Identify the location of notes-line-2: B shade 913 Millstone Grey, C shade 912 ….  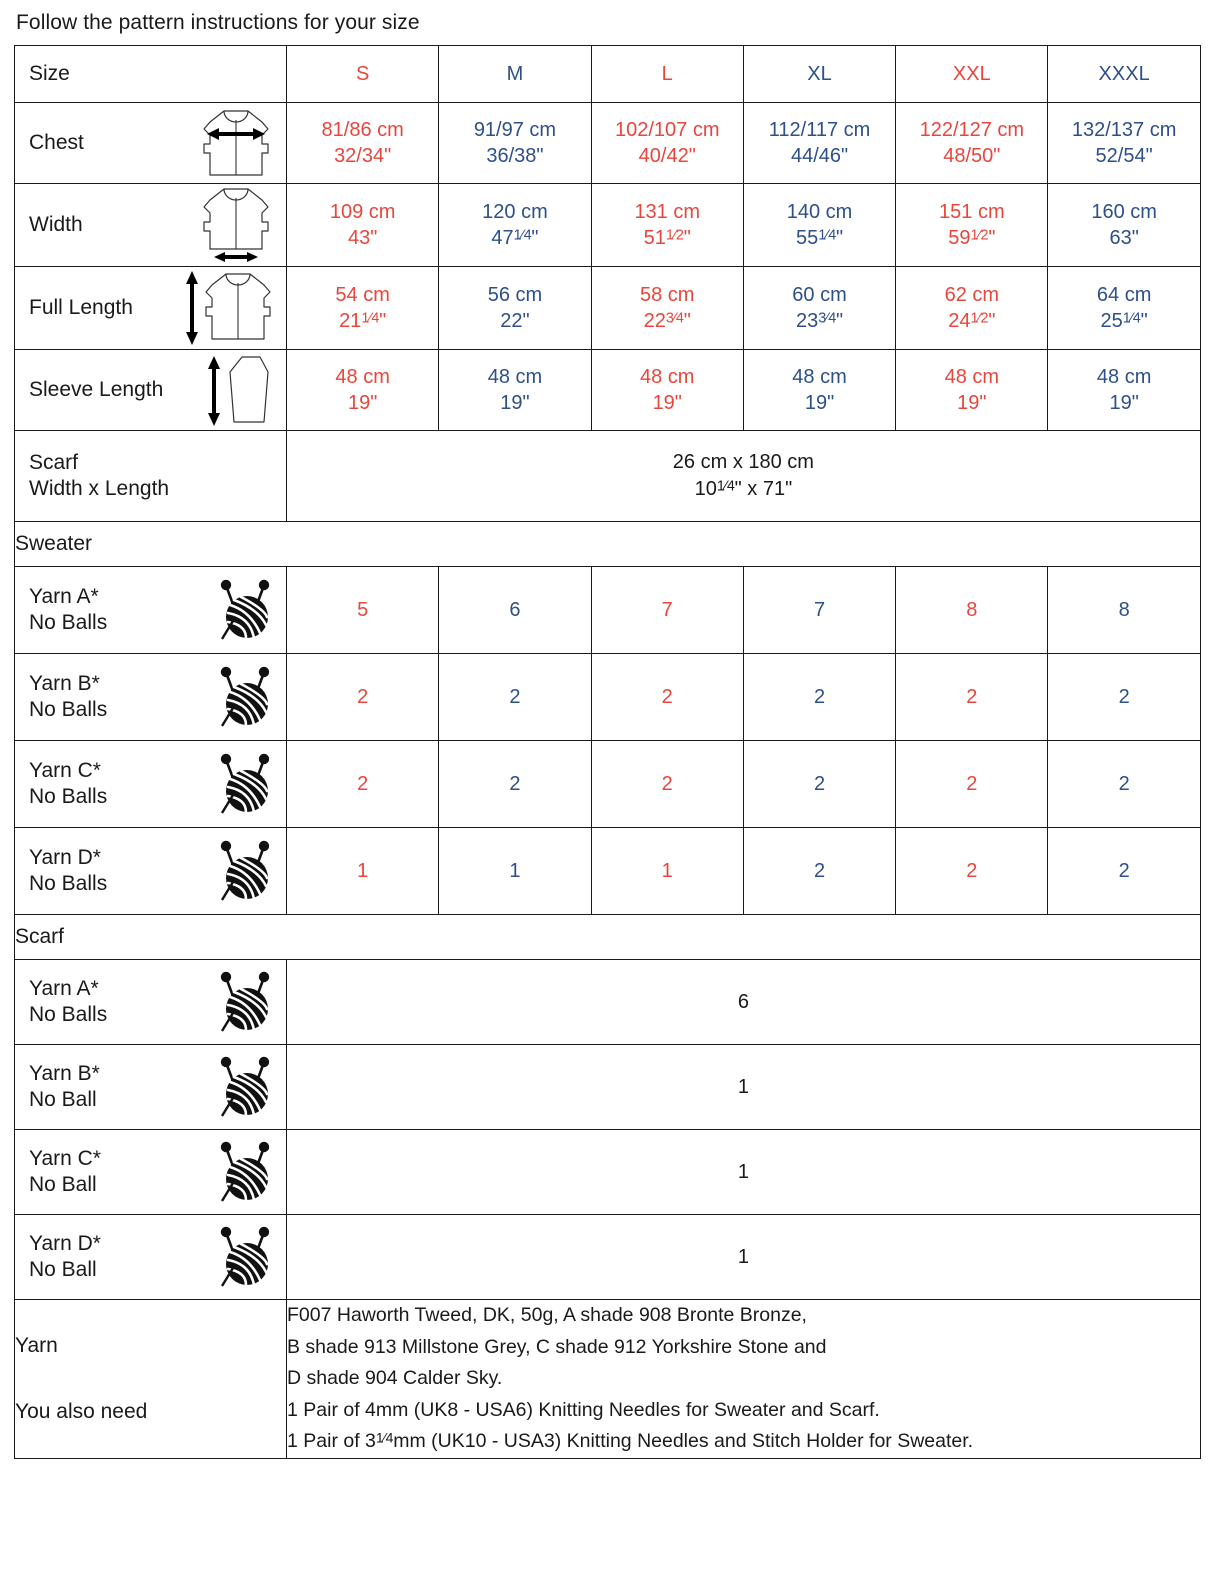
(557, 1346).